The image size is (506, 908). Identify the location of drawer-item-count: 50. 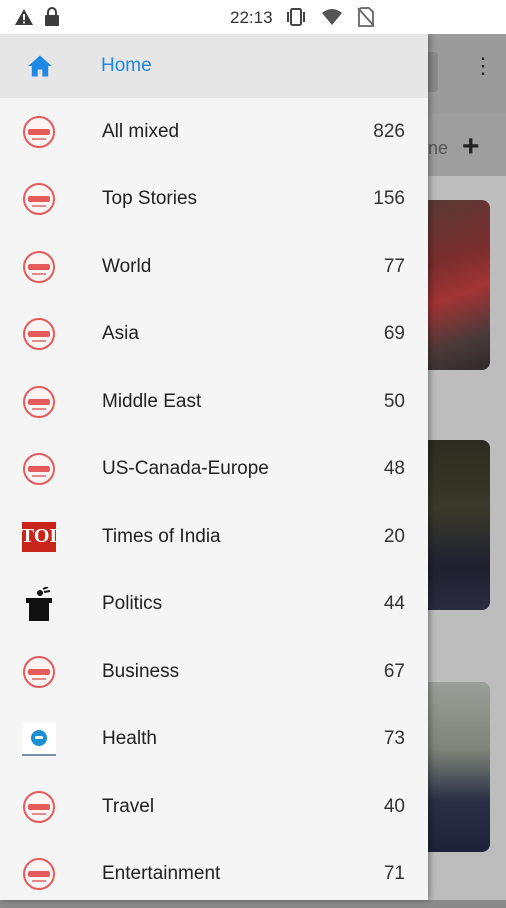
(394, 402).